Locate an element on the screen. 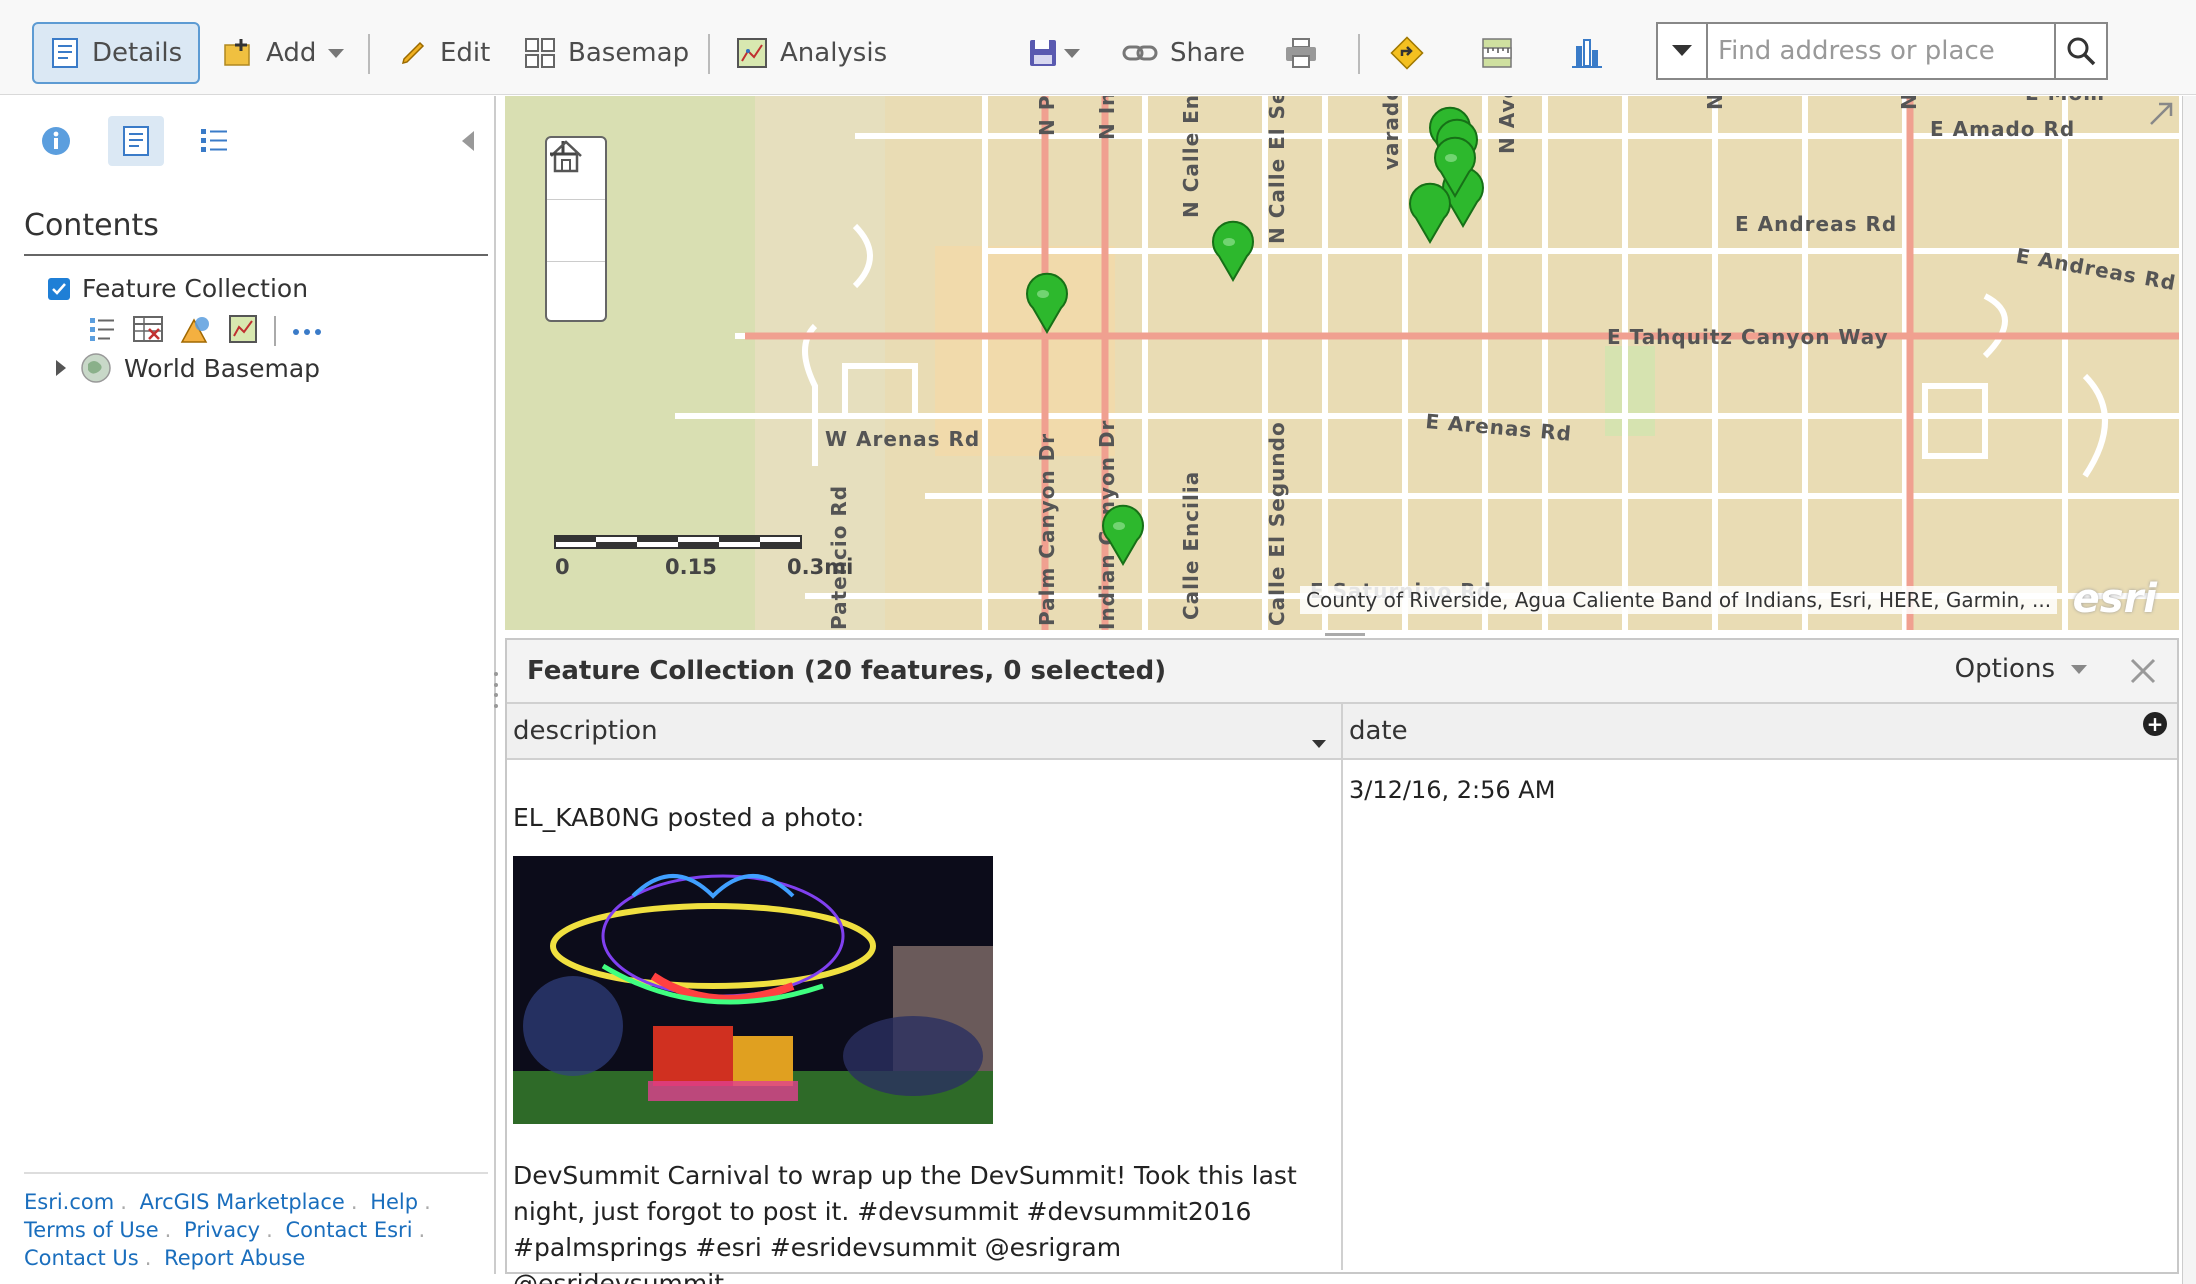 This screenshot has width=2196, height=1284. details-button: Details is located at coordinates (116, 53).